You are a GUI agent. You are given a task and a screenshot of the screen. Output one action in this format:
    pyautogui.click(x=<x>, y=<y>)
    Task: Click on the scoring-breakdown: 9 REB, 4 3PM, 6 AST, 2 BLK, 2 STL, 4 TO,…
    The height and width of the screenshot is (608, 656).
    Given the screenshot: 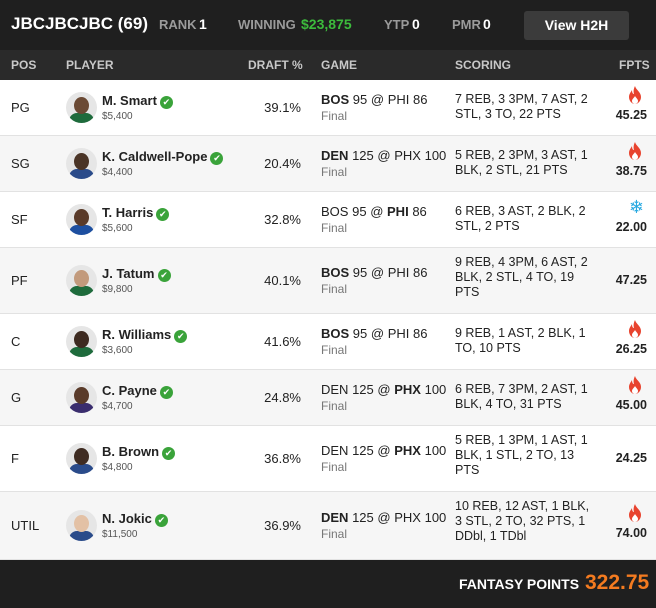 What is the action you would take?
    pyautogui.click(x=521, y=277)
    